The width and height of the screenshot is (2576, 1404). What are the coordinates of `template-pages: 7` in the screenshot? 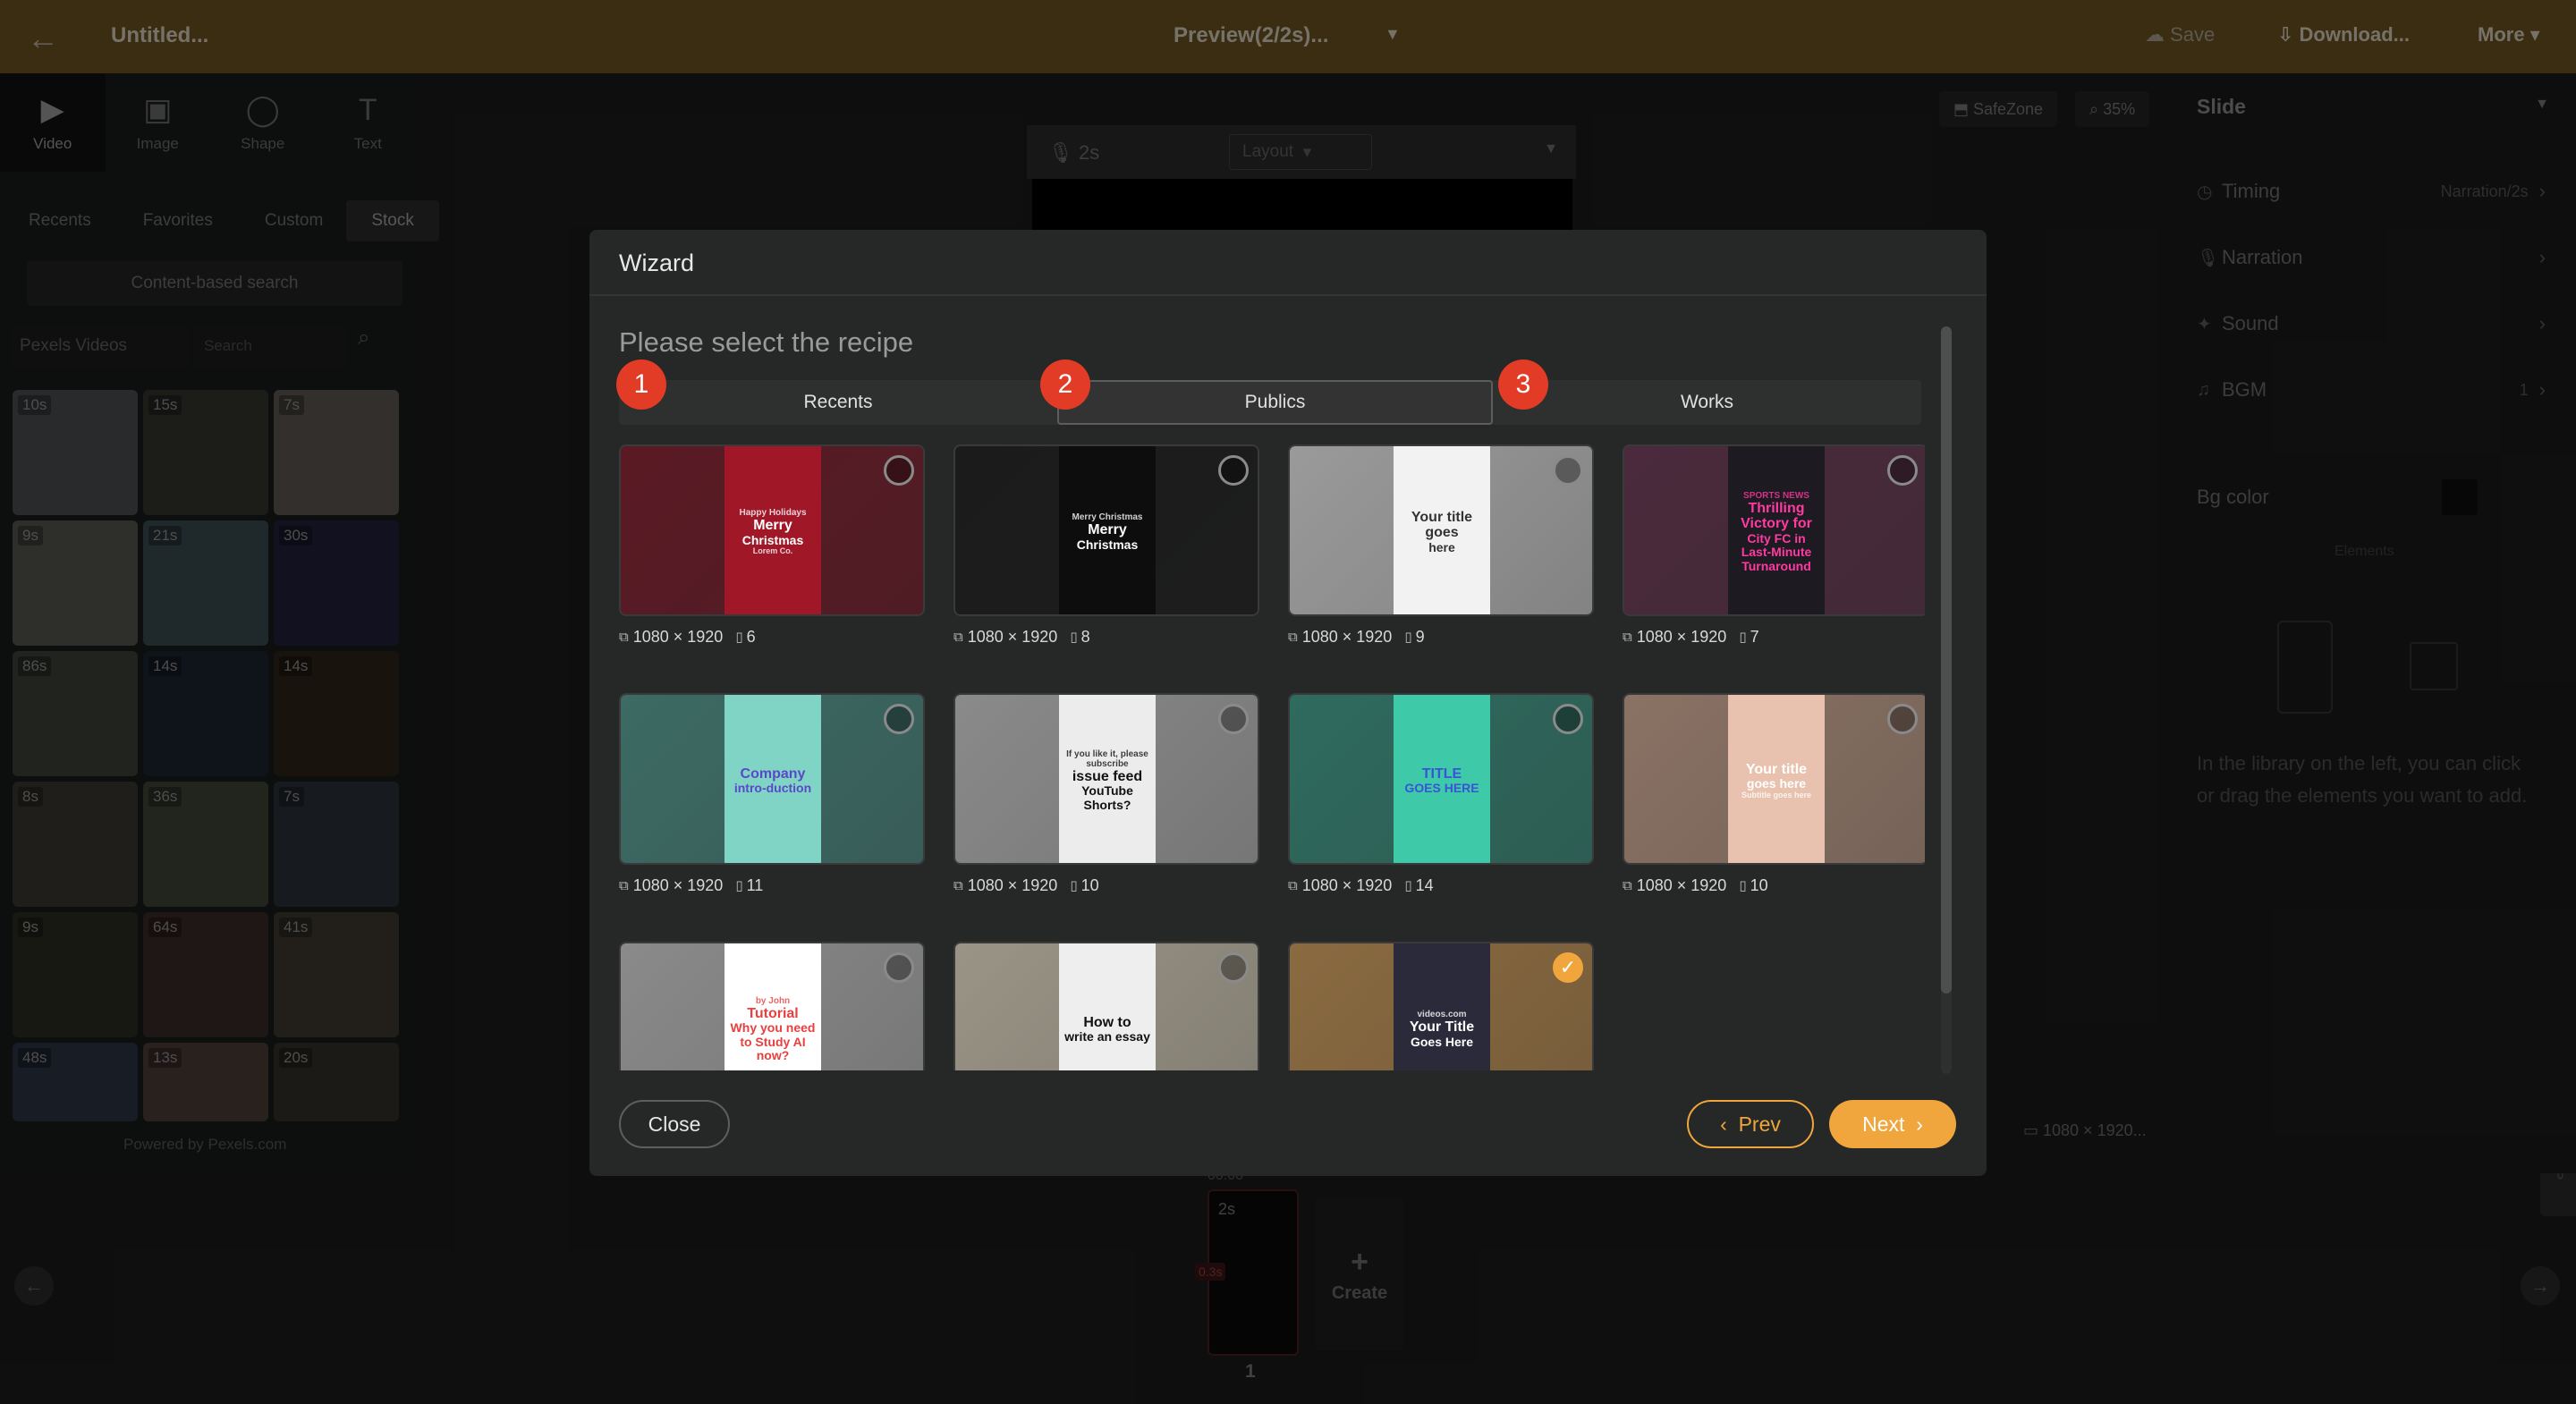 It's located at (1754, 636).